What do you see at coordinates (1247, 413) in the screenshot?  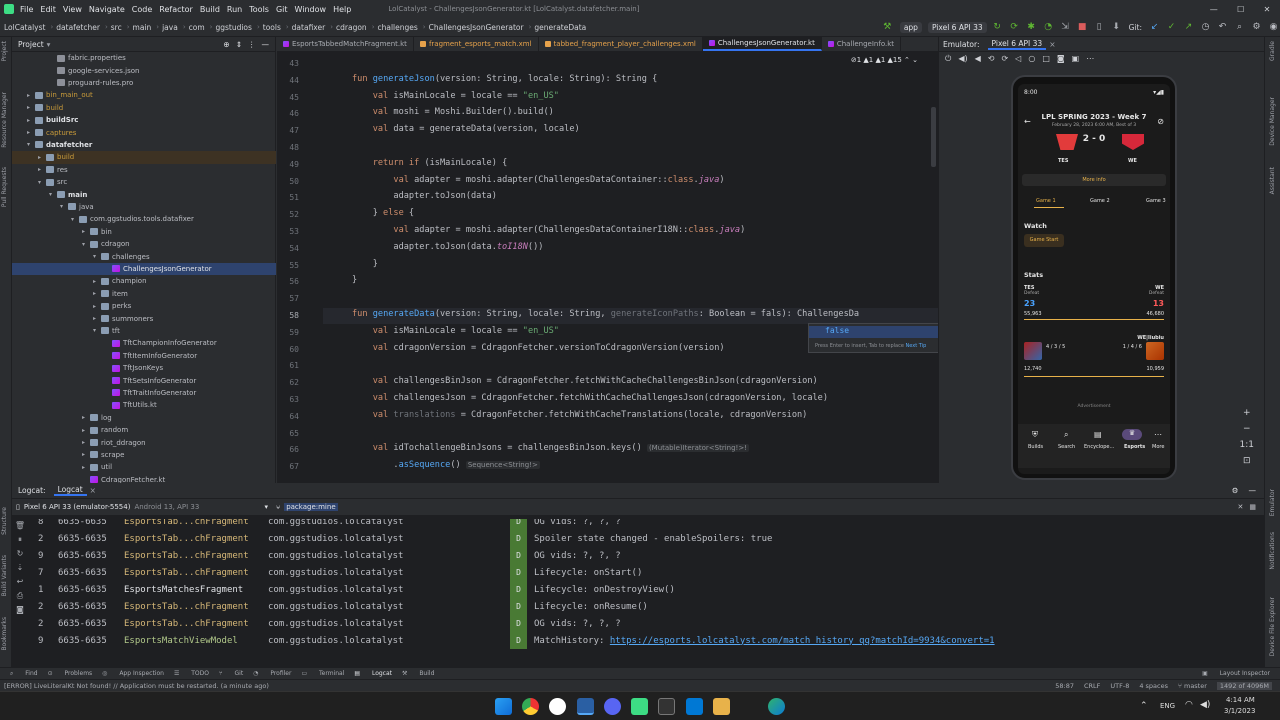 I see `zoom-in-icon: +` at bounding box center [1247, 413].